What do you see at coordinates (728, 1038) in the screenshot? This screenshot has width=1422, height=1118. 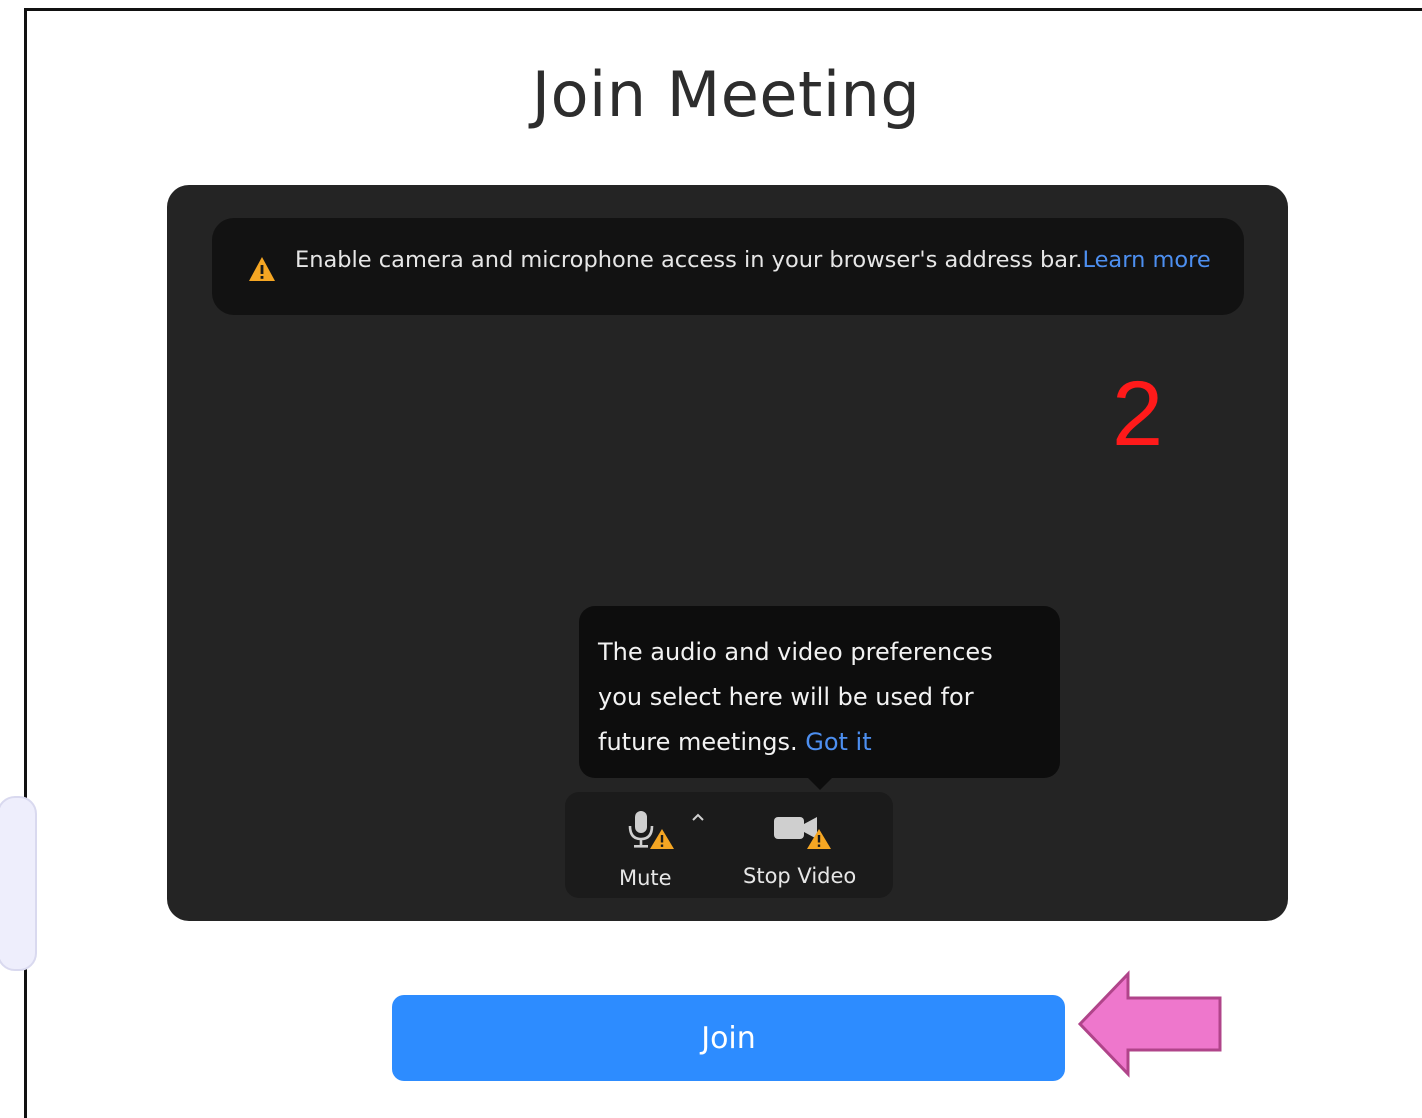 I see `join-button: Join` at bounding box center [728, 1038].